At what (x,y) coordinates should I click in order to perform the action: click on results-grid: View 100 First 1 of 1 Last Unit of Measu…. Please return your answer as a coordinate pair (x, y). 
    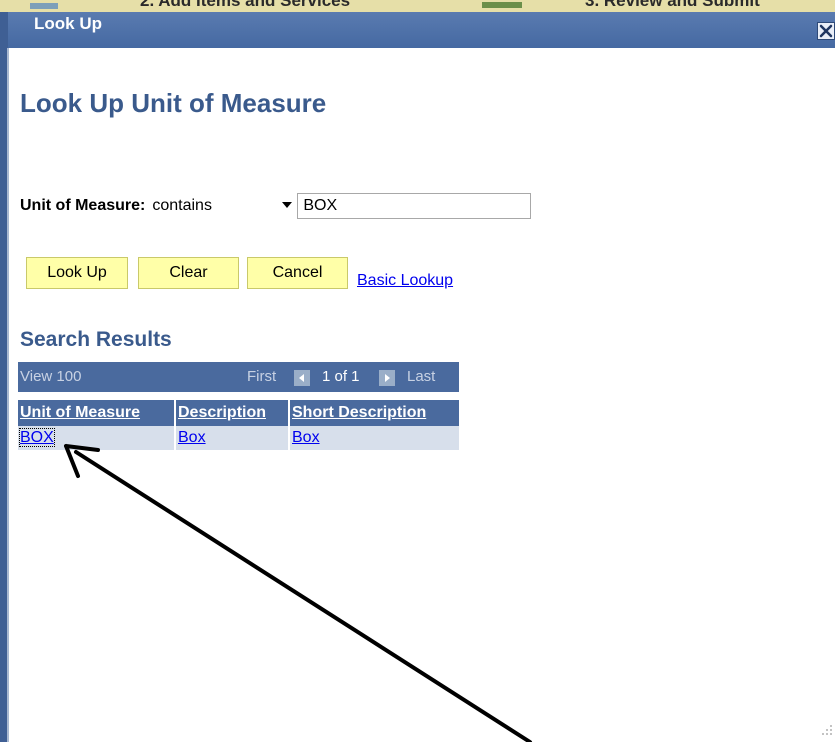
    Looking at the image, I should click on (238, 406).